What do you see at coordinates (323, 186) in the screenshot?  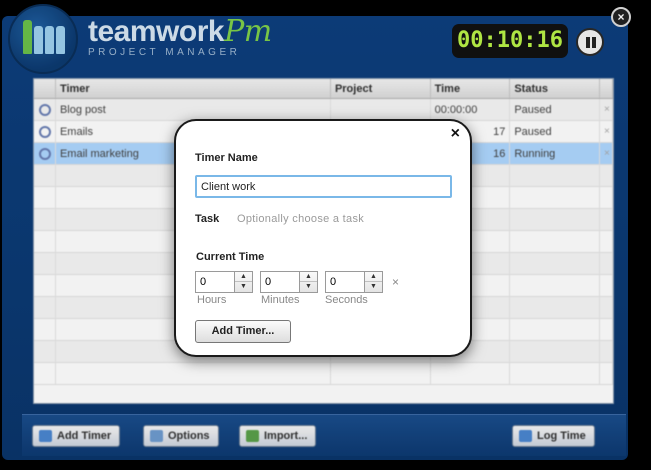 I see `timer-name-input` at bounding box center [323, 186].